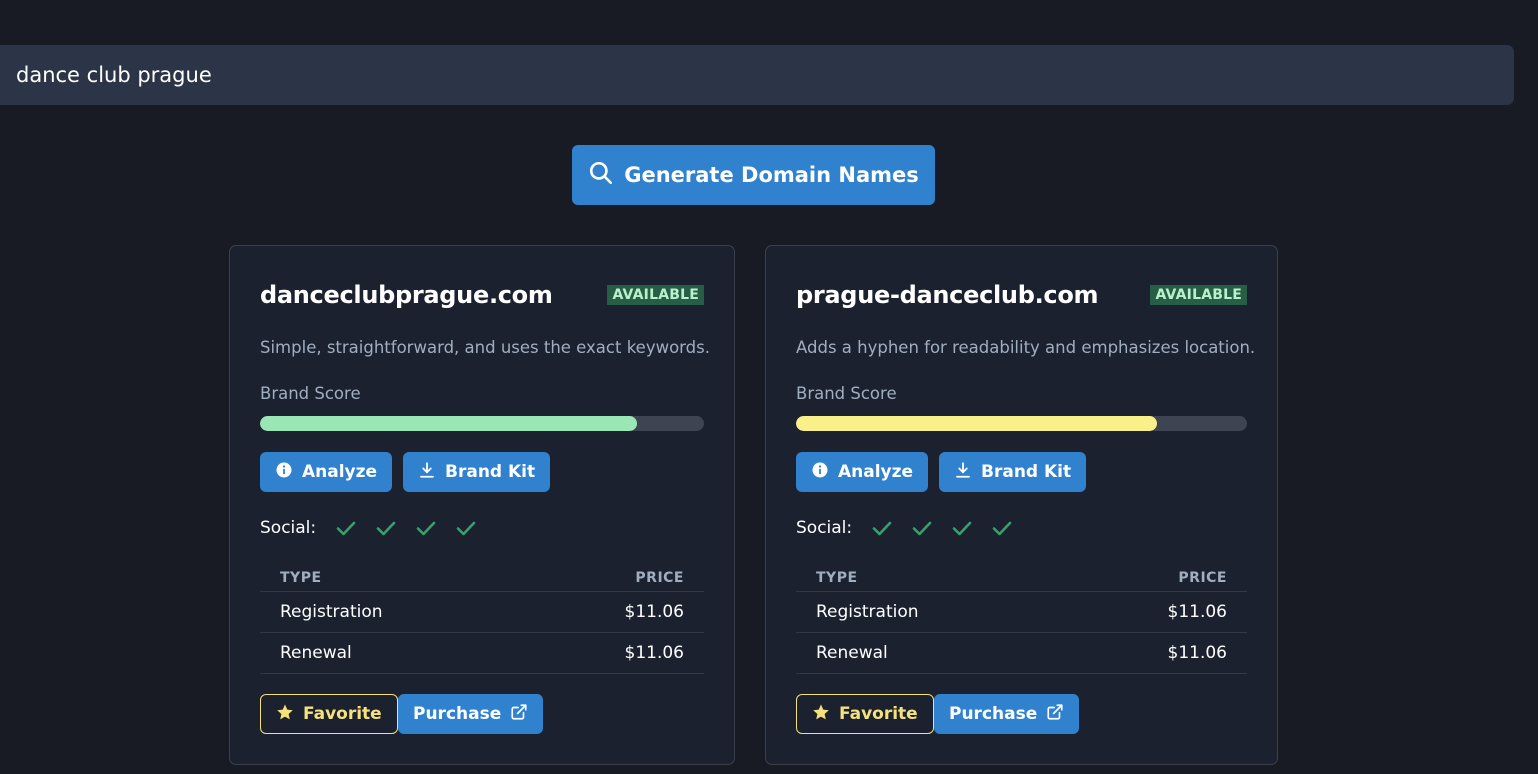 The image size is (1538, 774). I want to click on domain-name: danceclubprague.com, so click(406, 295).